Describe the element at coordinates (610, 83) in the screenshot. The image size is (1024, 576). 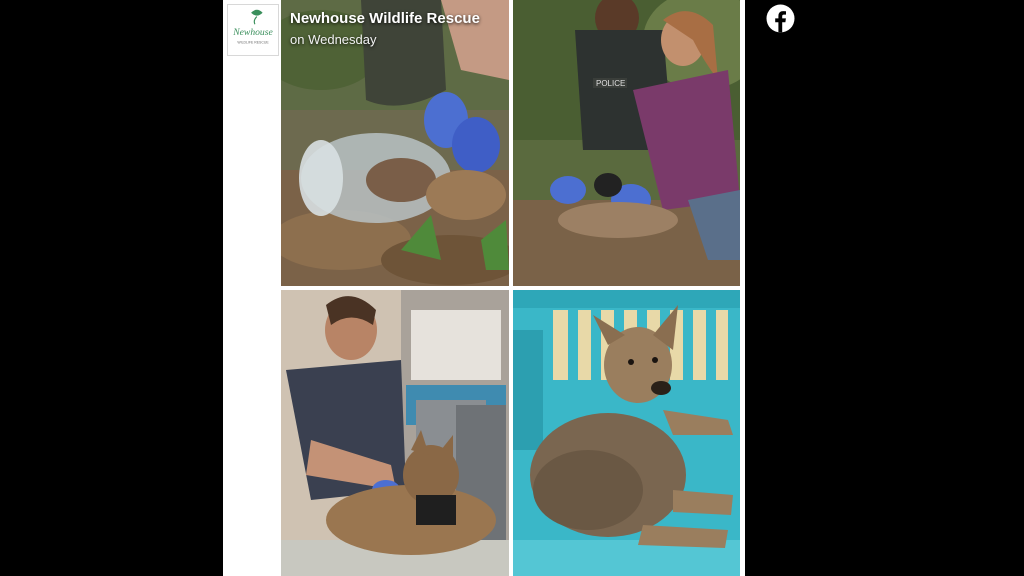
I see `police-badge-text: POLICE` at that location.